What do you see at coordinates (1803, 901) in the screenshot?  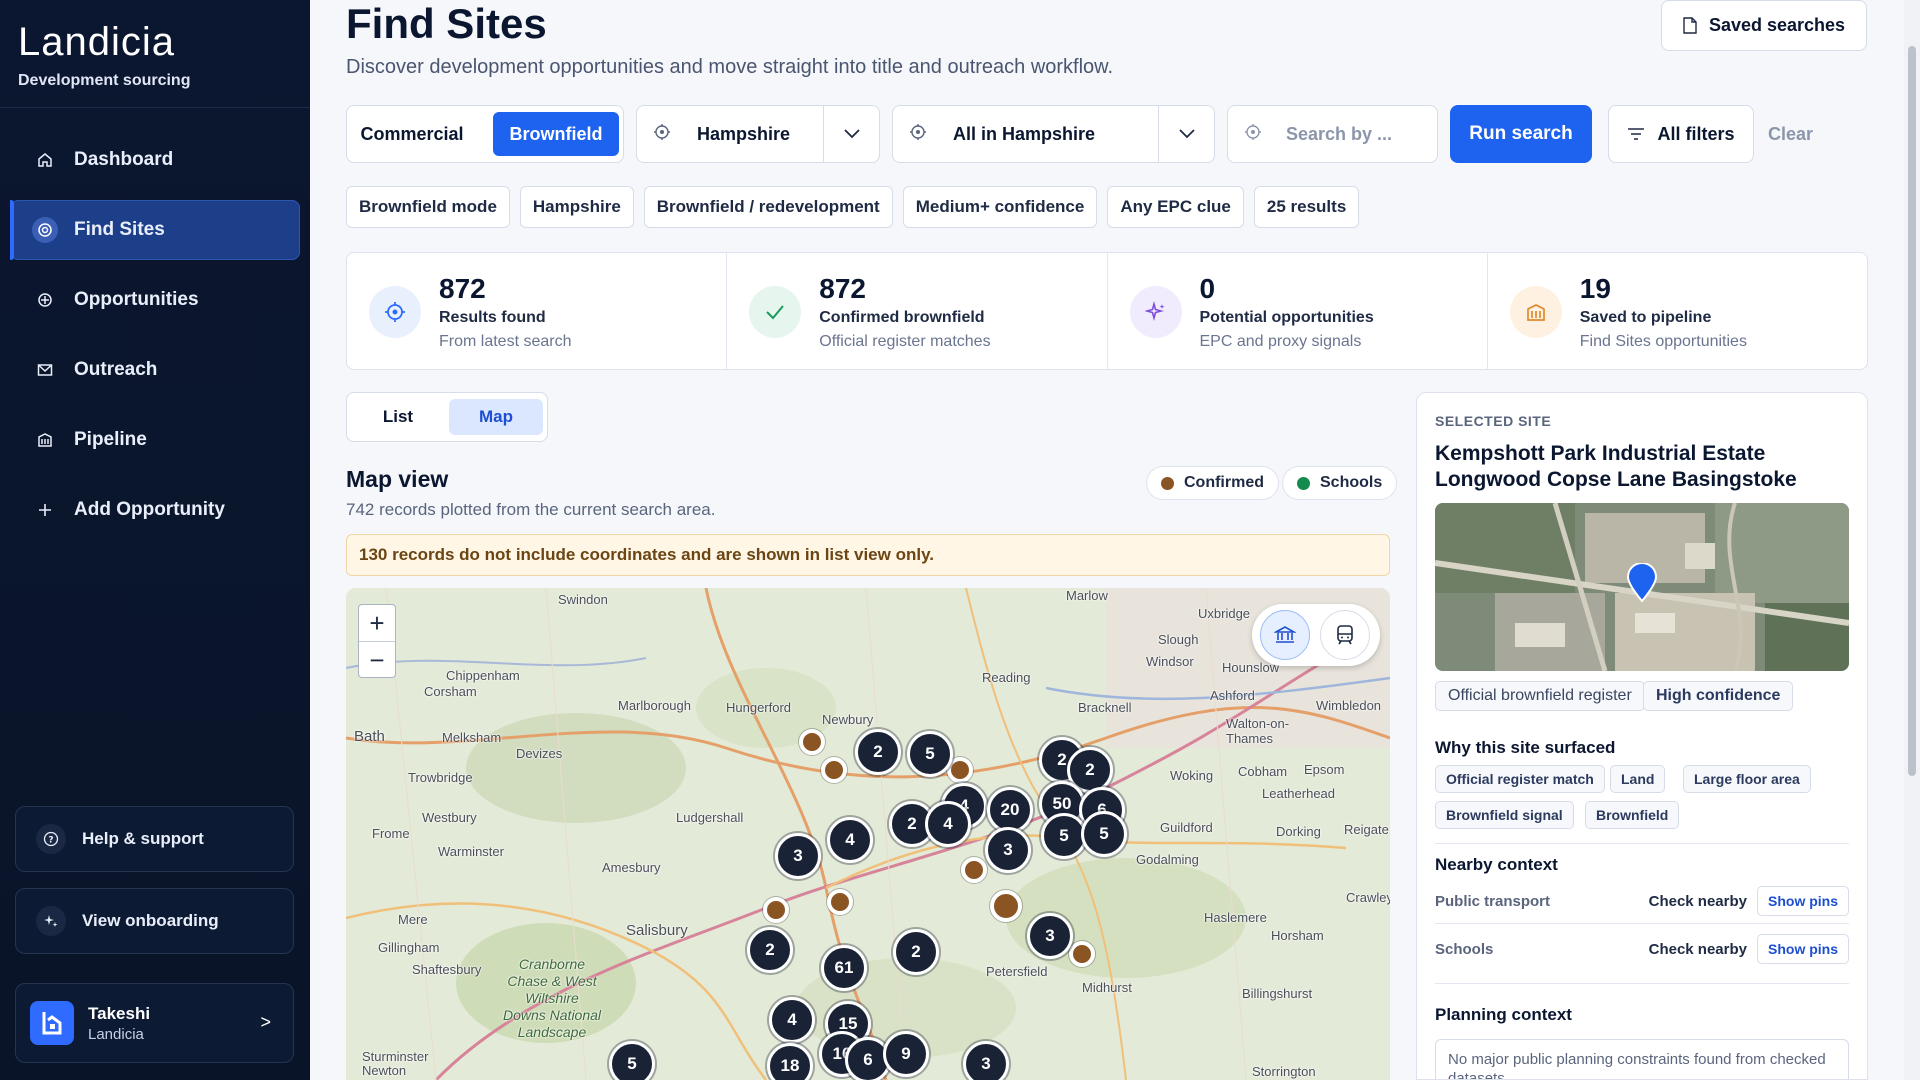 I see `show-transport-pins-button: Show pins` at bounding box center [1803, 901].